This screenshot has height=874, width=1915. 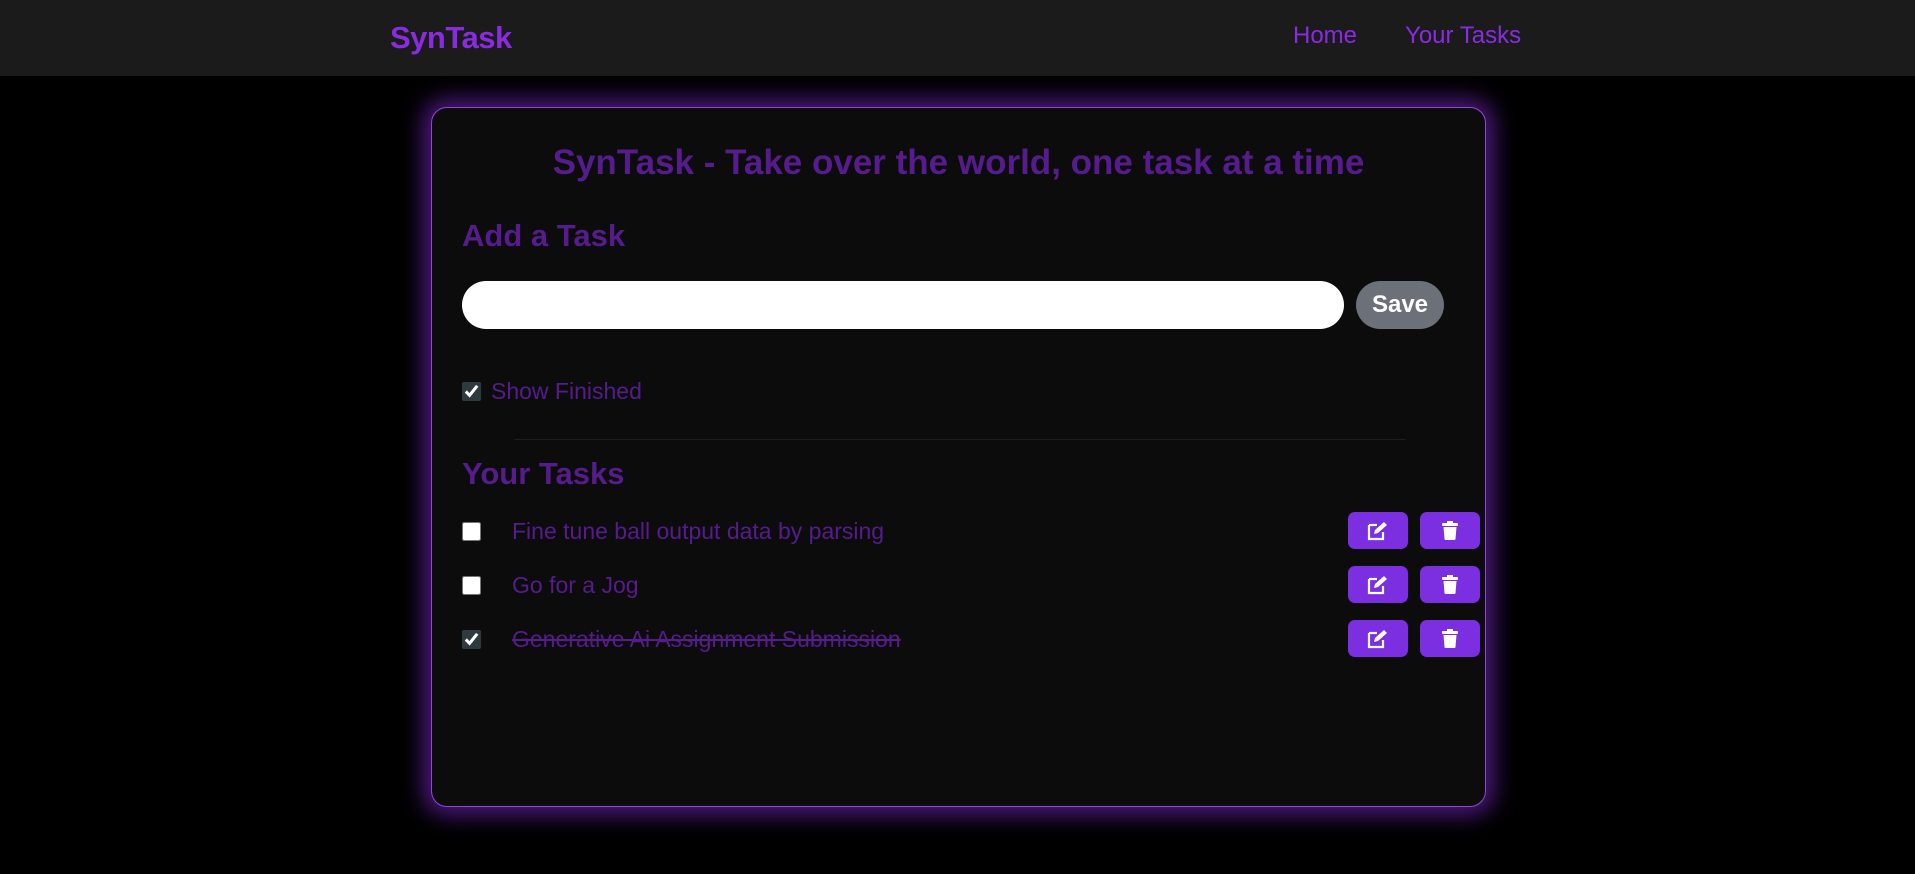 What do you see at coordinates (960, 439) in the screenshot?
I see `divider` at bounding box center [960, 439].